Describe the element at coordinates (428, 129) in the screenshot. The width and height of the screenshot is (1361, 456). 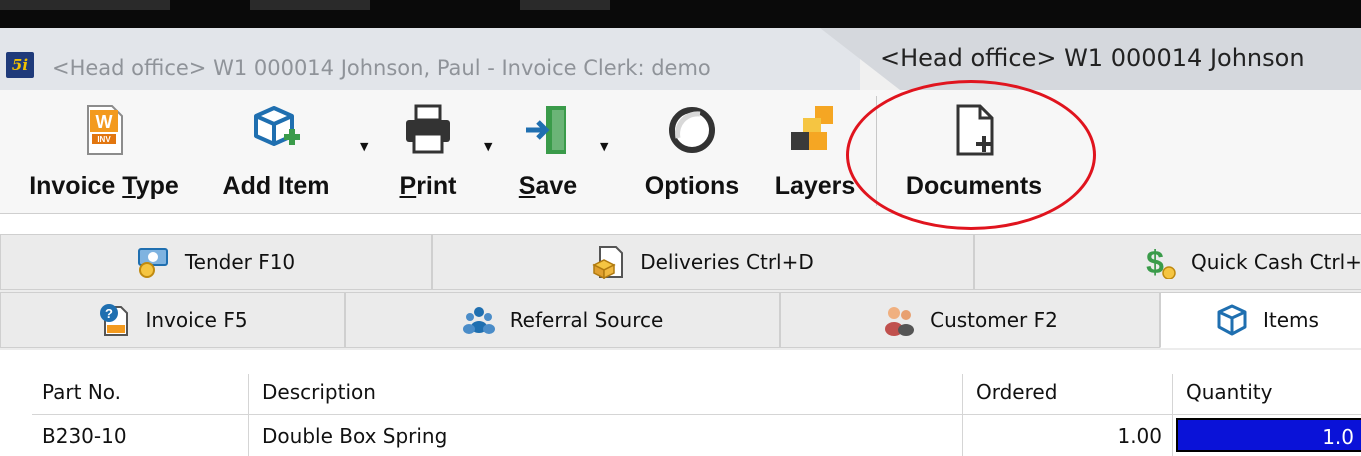
I see `printer-icon` at that location.